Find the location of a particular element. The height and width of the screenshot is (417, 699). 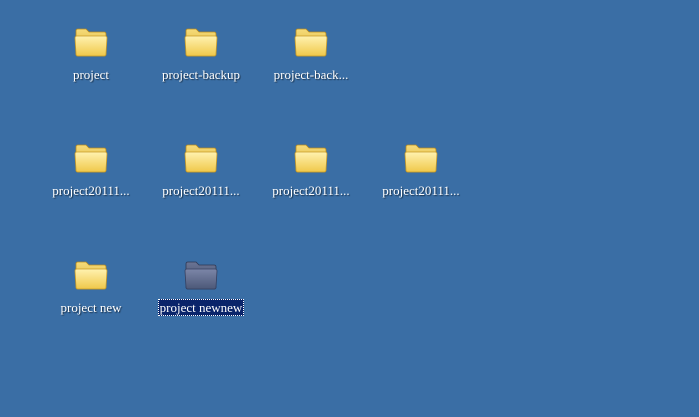

desktop-folder-label: project new is located at coordinates (91, 307).